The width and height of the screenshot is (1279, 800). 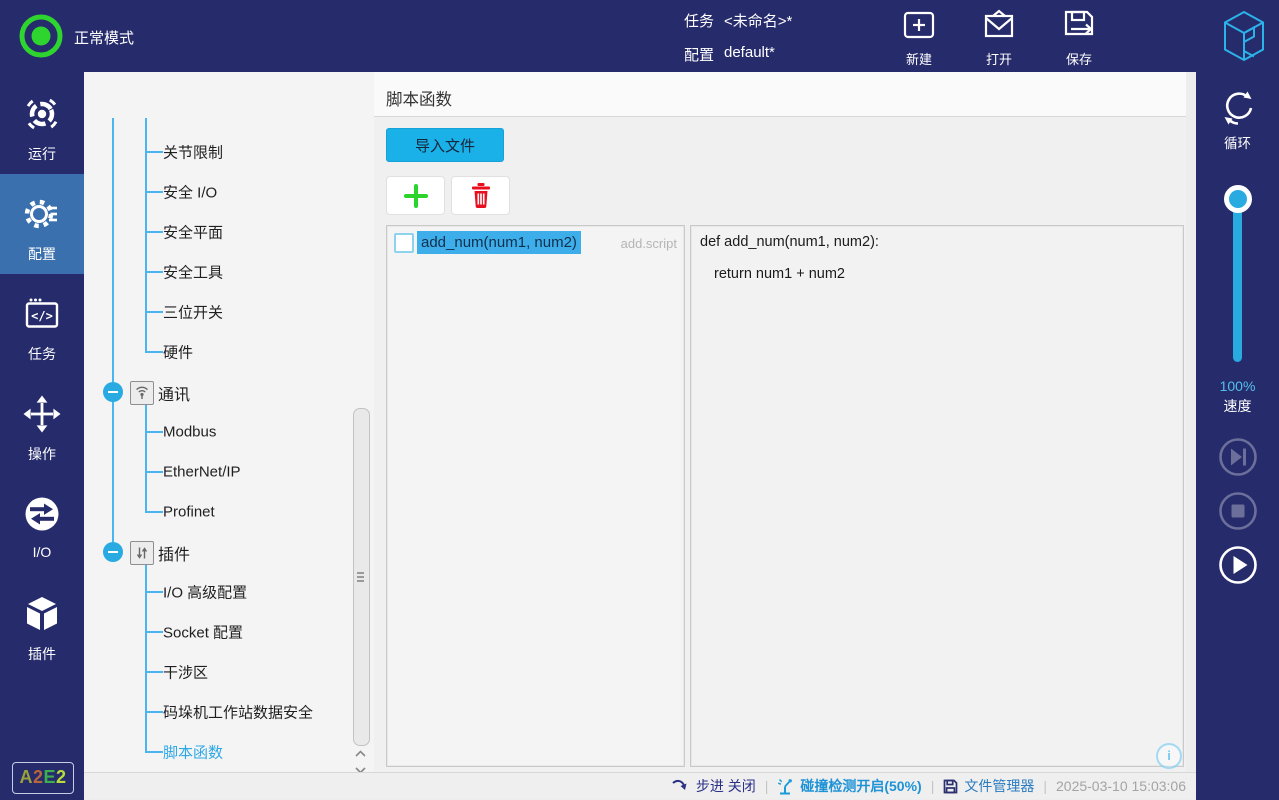 What do you see at coordinates (789, 242) in the screenshot?
I see `code-line: def add_num(num1, num2):` at bounding box center [789, 242].